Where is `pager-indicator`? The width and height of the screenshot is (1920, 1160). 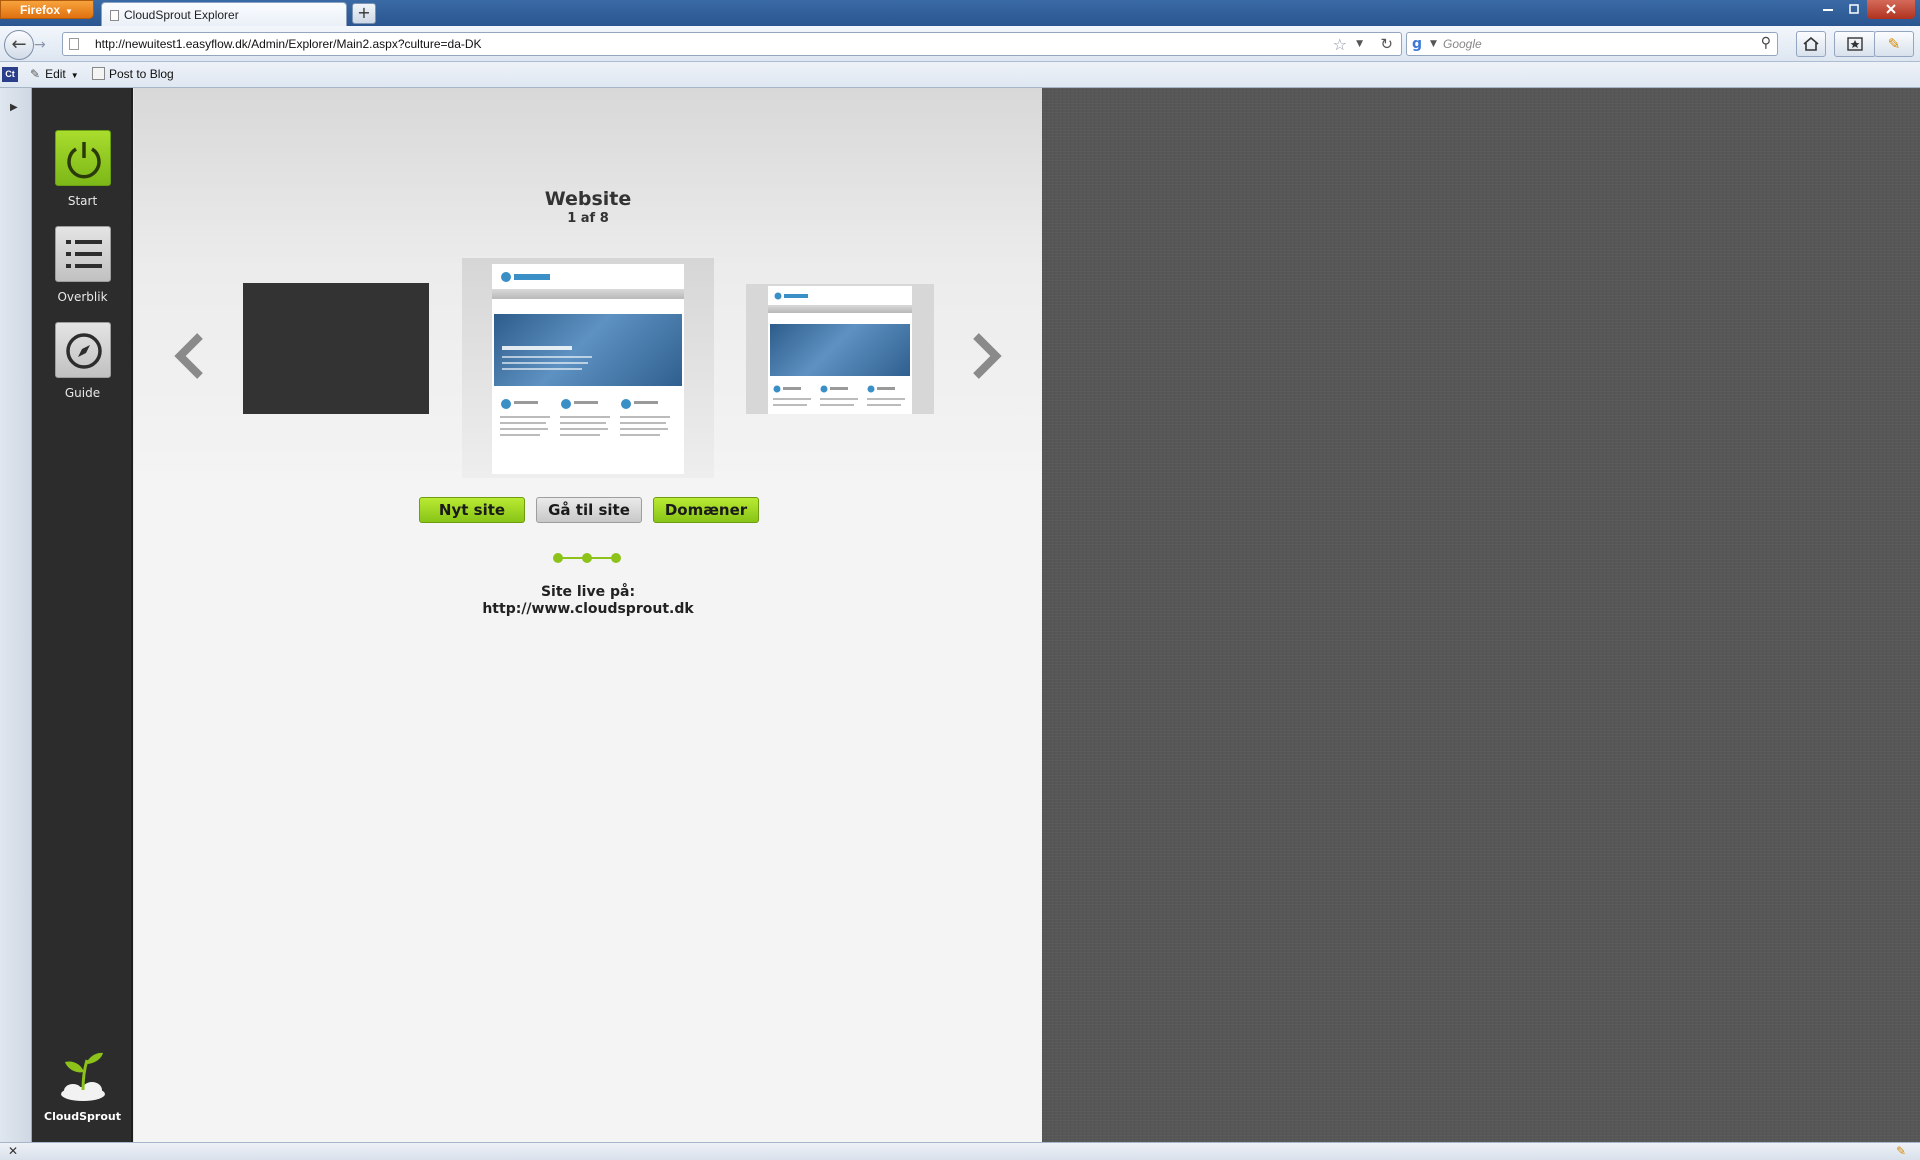
pager-indicator is located at coordinates (588, 558).